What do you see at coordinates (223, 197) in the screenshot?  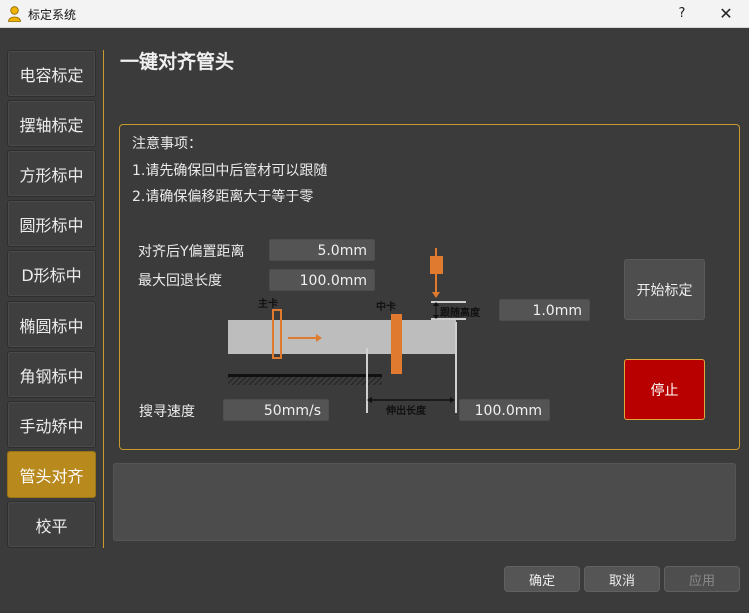 I see `note-line-2: 2.请确保偏移距离大于等于零` at bounding box center [223, 197].